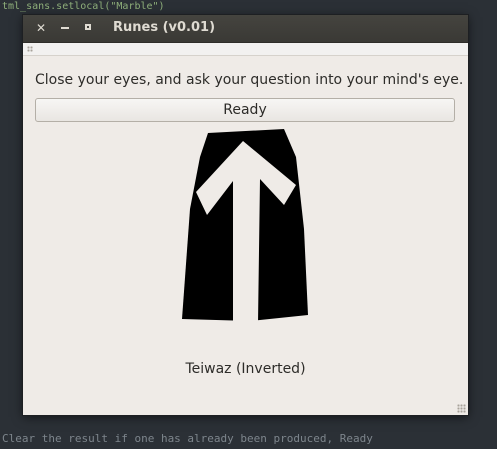 This screenshot has width=497, height=449. I want to click on ready-button: Ready, so click(245, 110).